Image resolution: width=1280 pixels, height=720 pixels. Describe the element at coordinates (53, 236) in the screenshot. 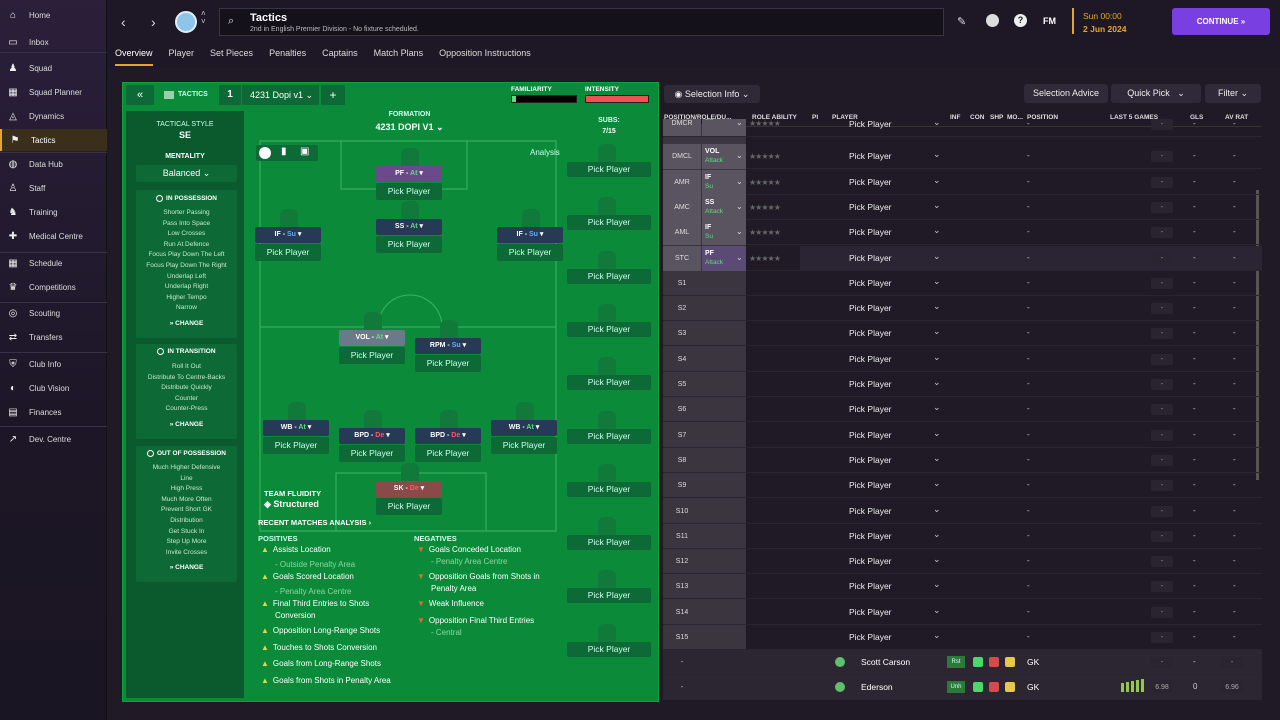

I see `sidebar-item-medical-centre: ✚ Medical Centre` at that location.